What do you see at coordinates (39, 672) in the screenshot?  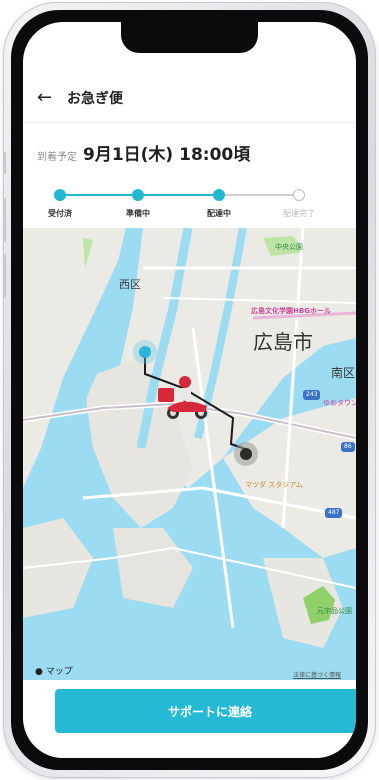 I see `apple-logo-icon: ●` at bounding box center [39, 672].